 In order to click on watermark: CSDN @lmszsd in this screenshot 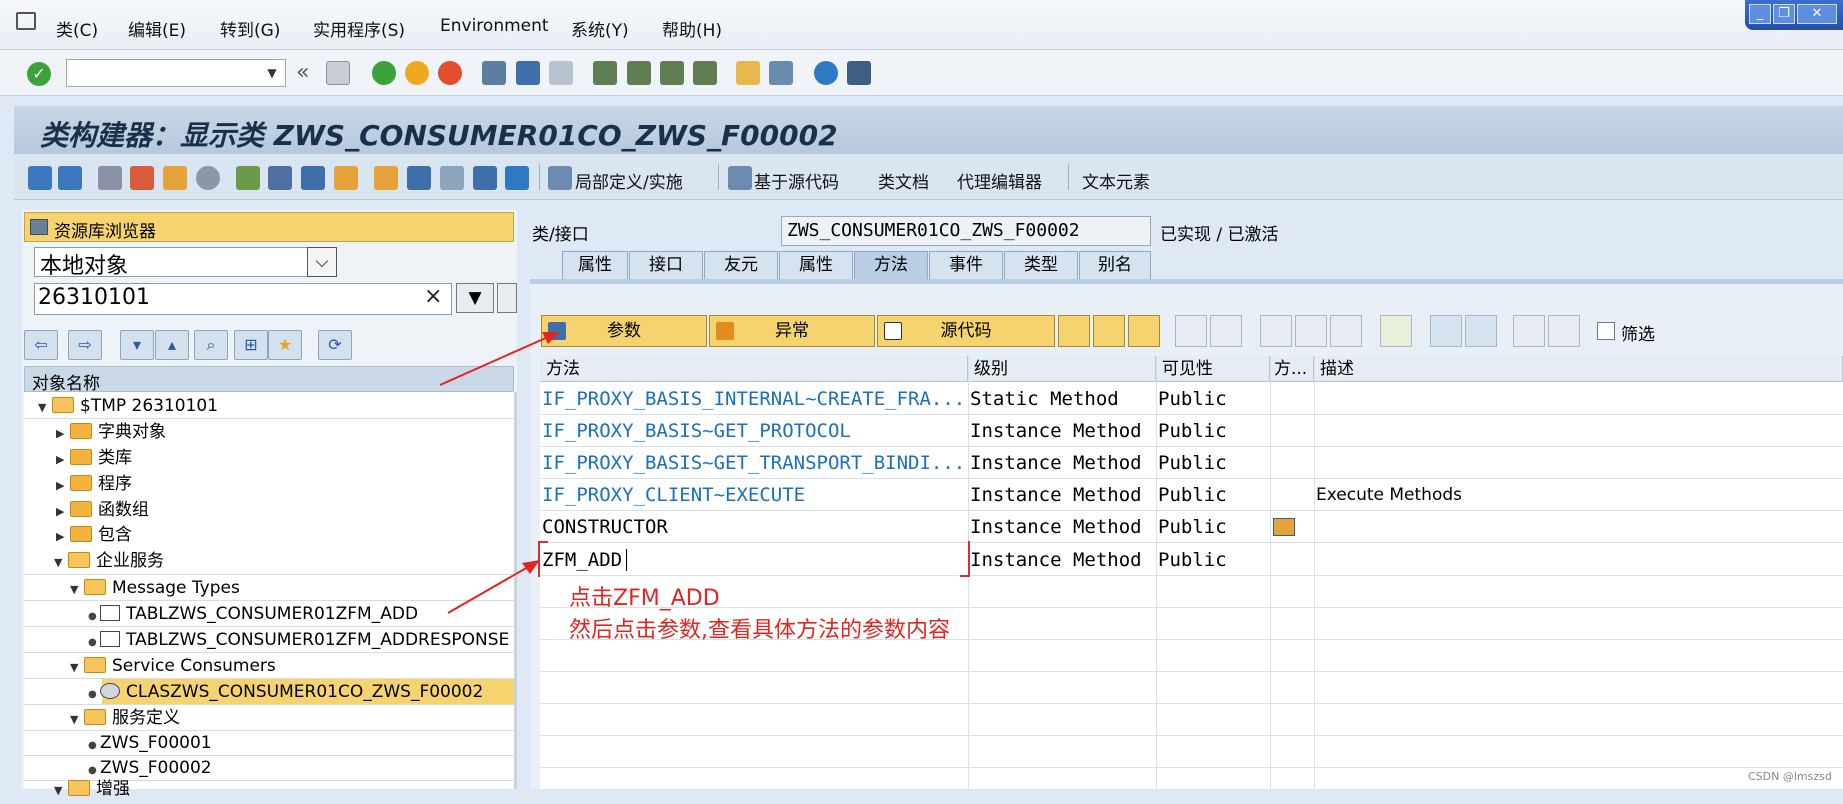, I will do `click(1790, 776)`.